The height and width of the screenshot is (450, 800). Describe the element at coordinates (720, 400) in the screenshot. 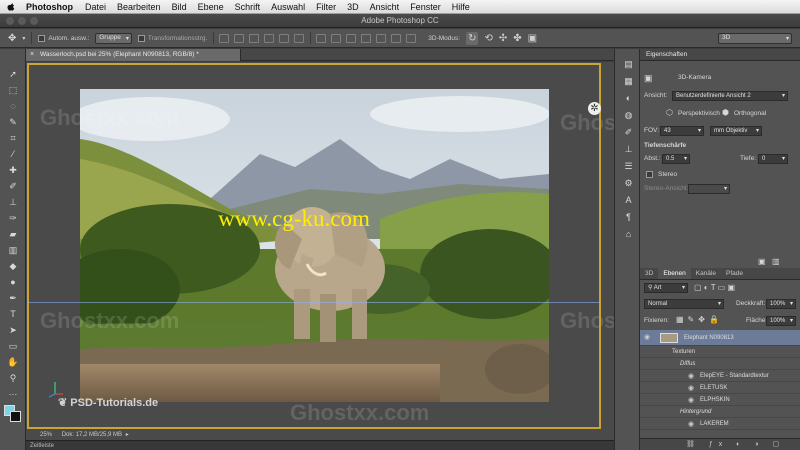

I see `layer-row: ◉ ELPHSKIN` at that location.